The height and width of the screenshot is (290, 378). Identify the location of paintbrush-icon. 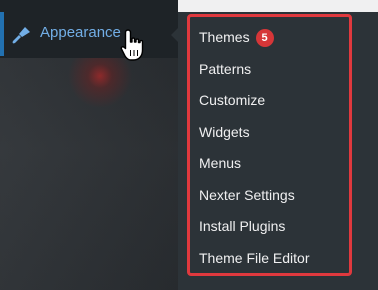
(21, 35).